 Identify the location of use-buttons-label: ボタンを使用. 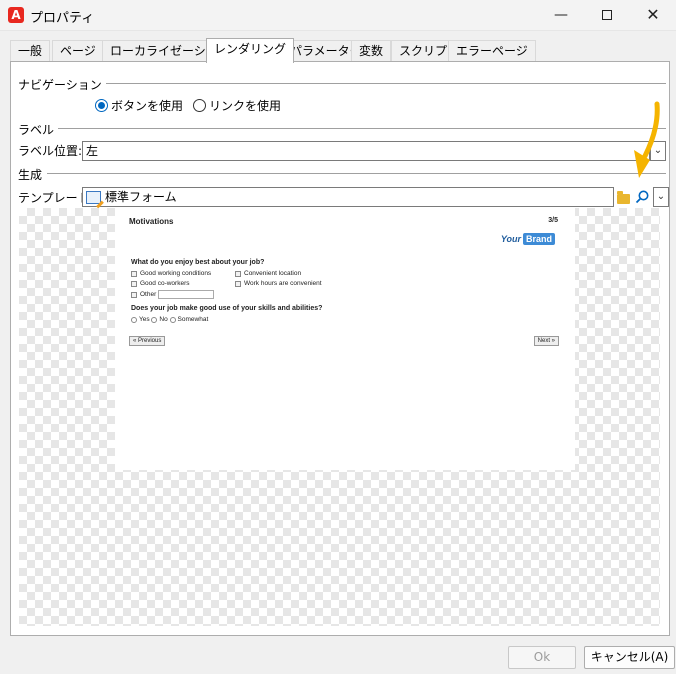
(147, 105).